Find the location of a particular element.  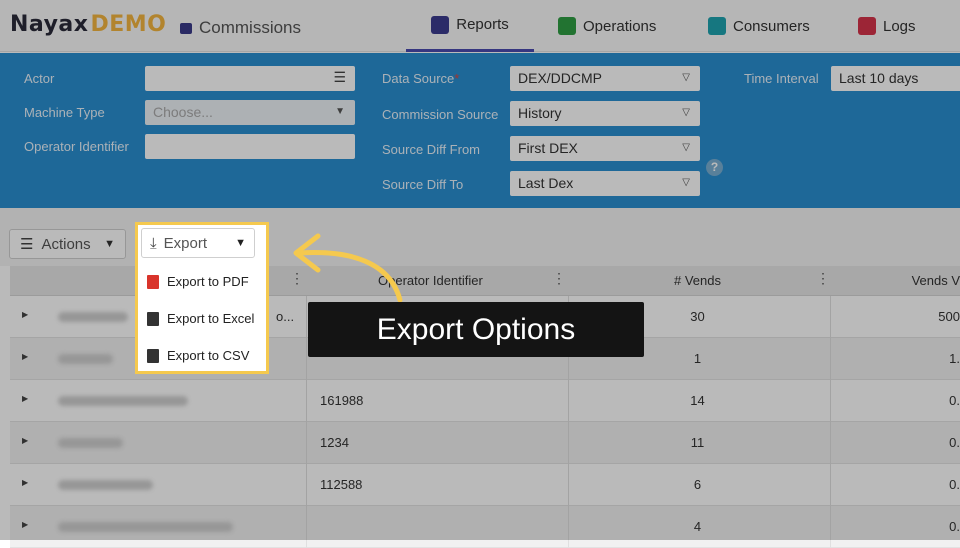

callout-arrow is located at coordinates (348, 268).